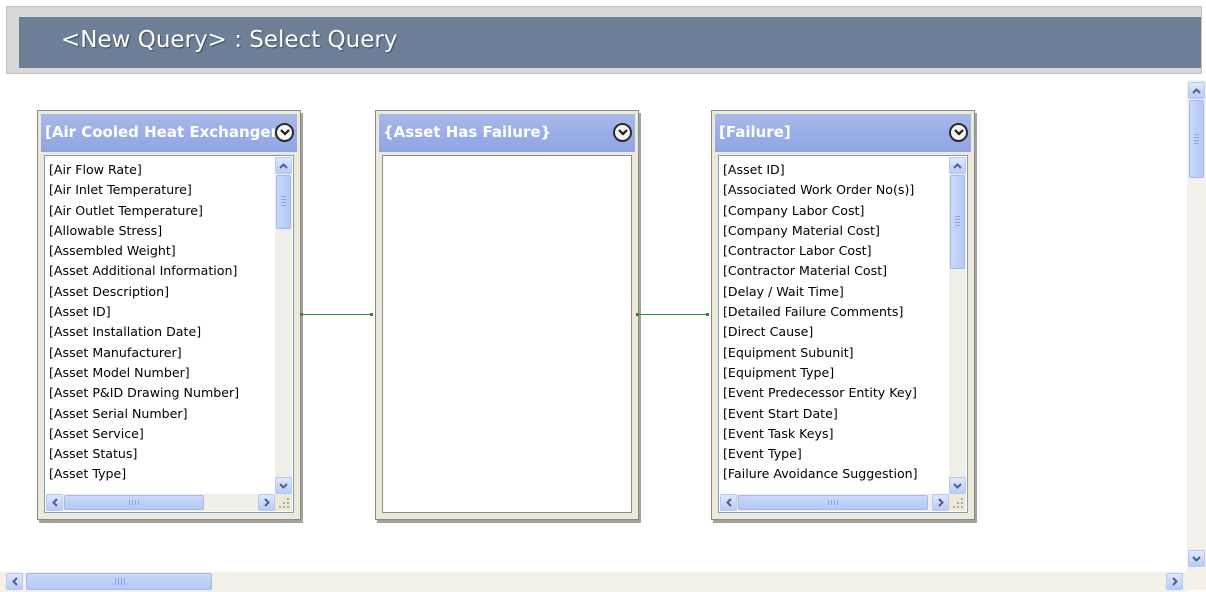 This screenshot has width=1206, height=592. What do you see at coordinates (160, 271) in the screenshot?
I see `field-item: [Asset Additional Information]` at bounding box center [160, 271].